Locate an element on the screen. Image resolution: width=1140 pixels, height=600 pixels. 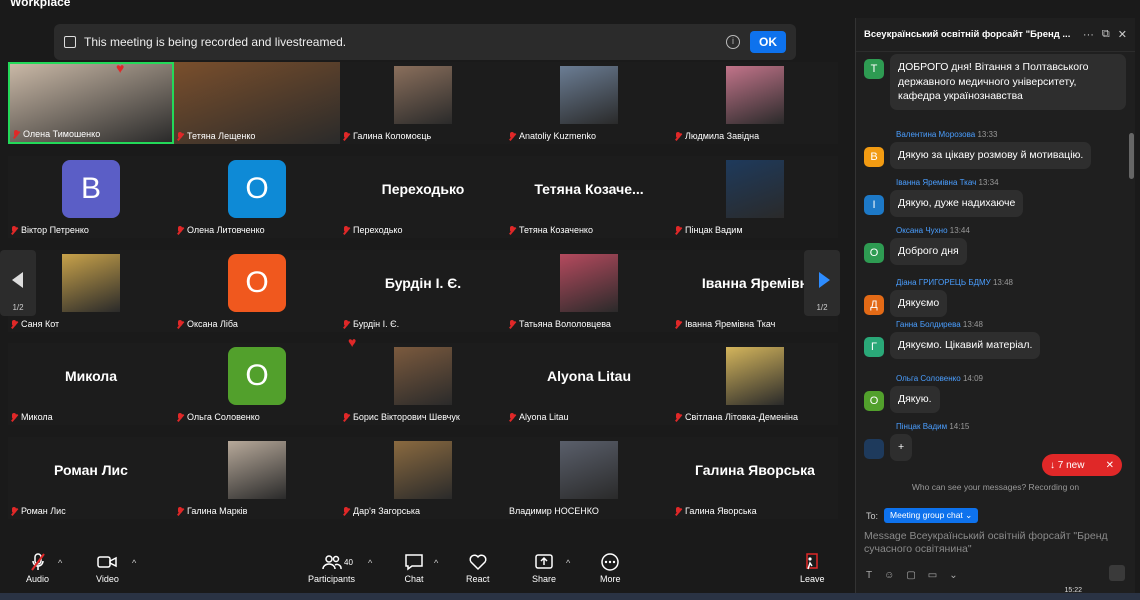
leave-button: Leave is located at coordinates (812, 568).